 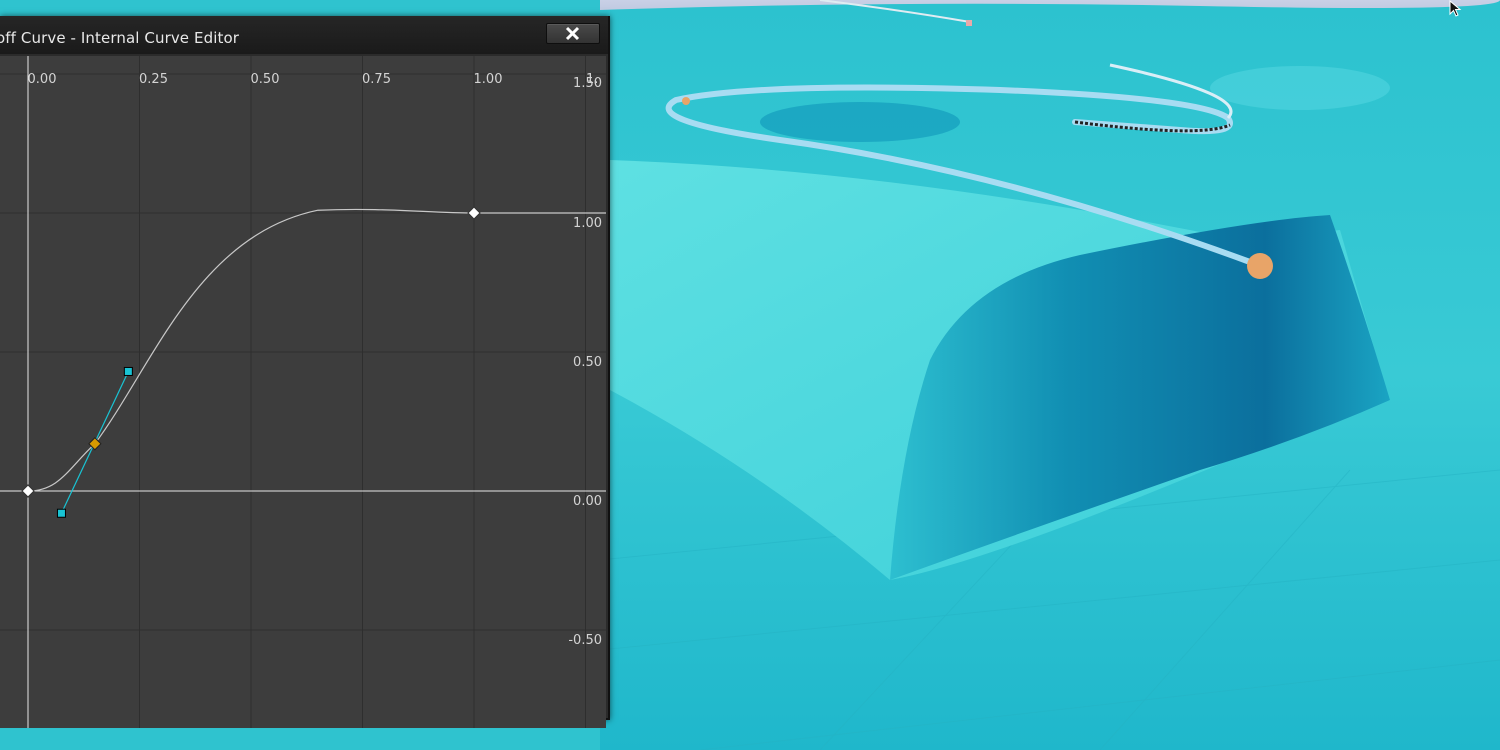 I want to click on x-axis-extra-label: 1., so click(x=592, y=79).